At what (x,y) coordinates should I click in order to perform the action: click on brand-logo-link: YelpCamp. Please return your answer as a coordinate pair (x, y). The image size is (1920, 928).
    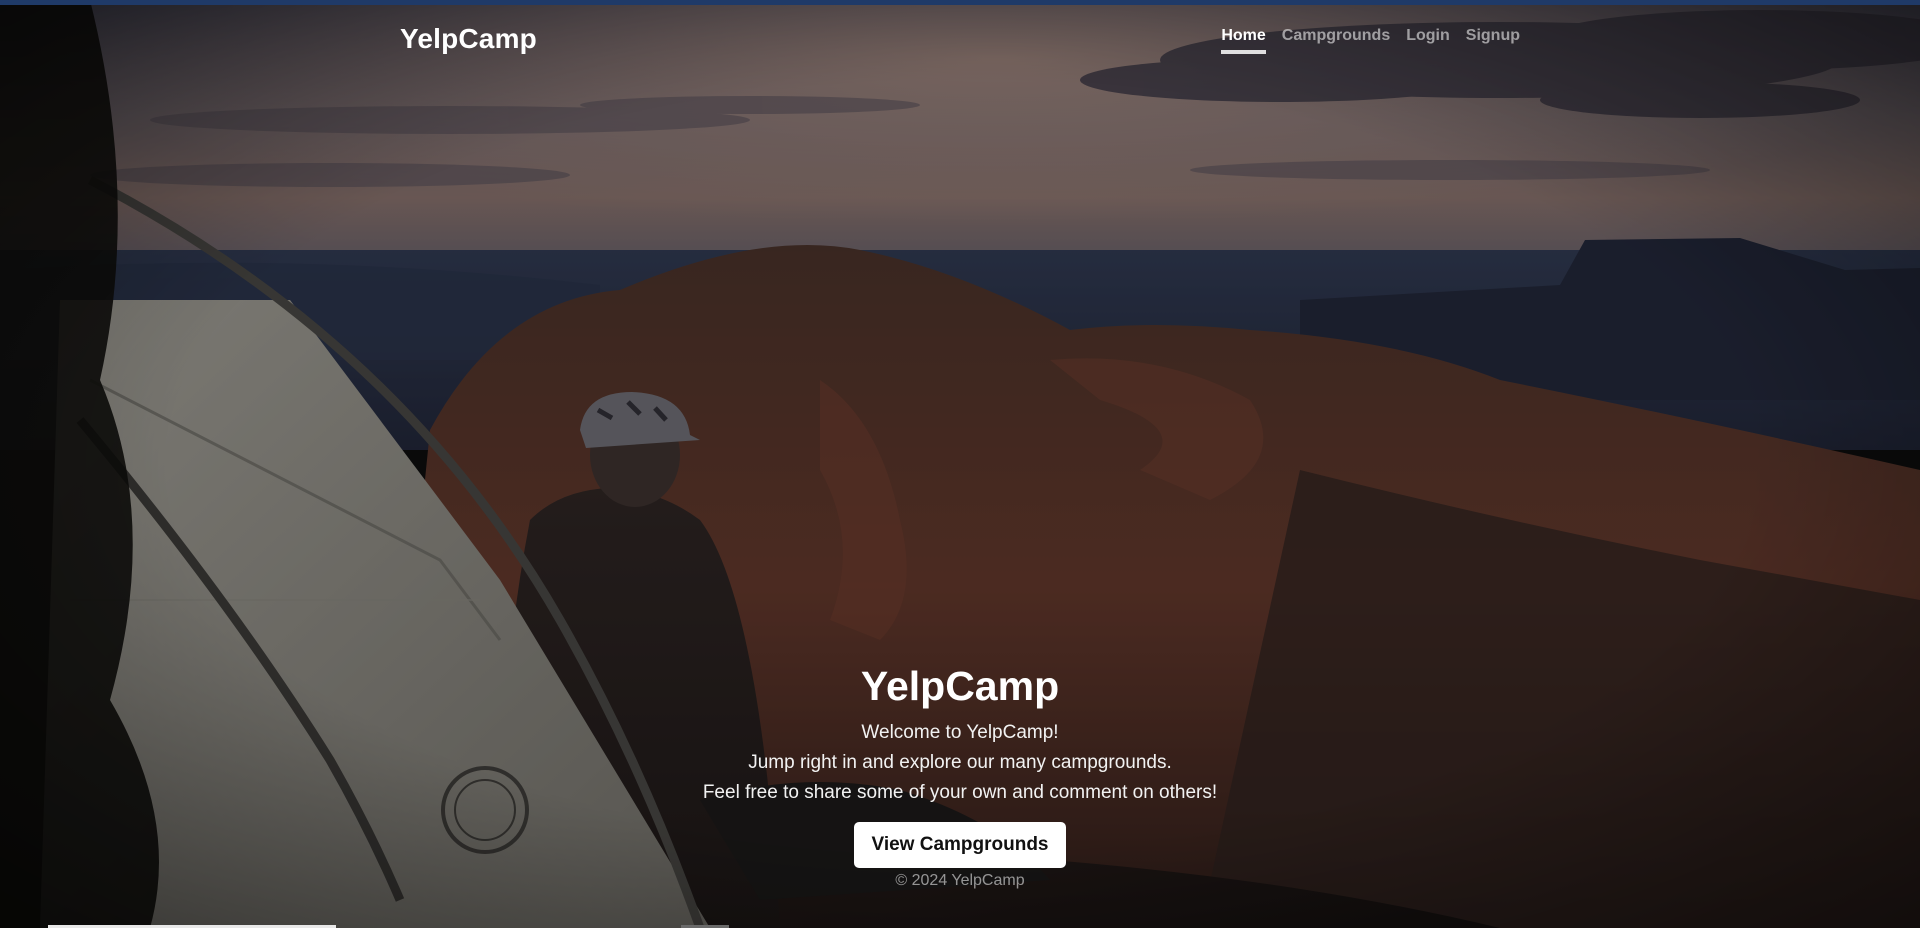
    Looking at the image, I should click on (468, 39).